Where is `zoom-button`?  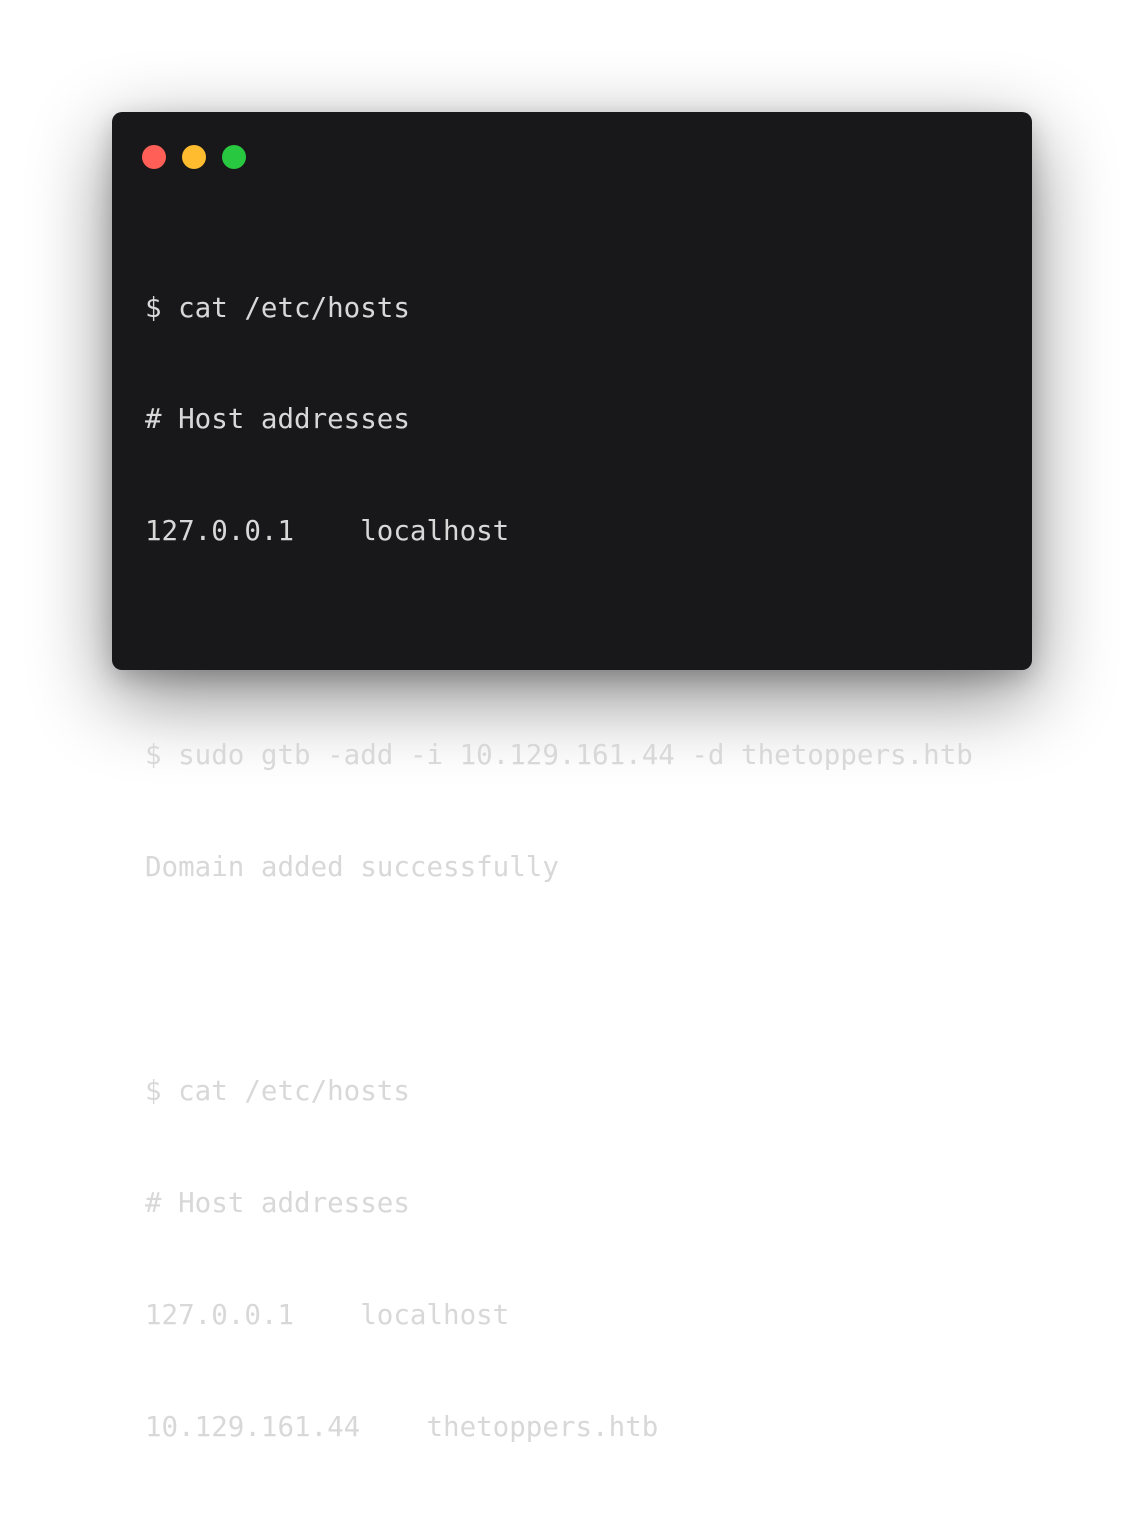
zoom-button is located at coordinates (234, 157).